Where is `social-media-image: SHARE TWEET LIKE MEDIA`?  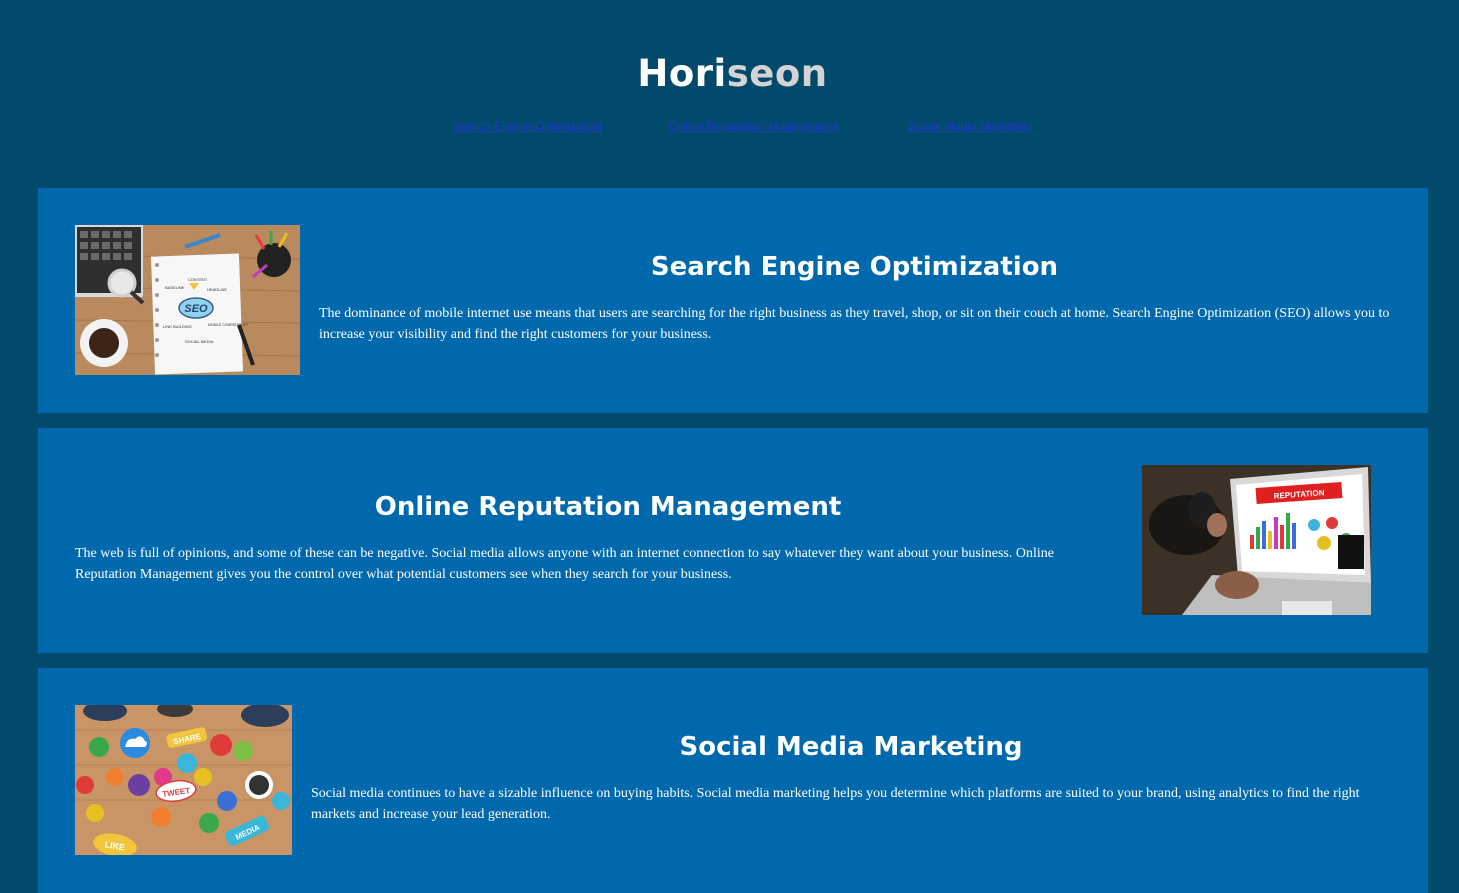 social-media-image: SHARE TWEET LIKE MEDIA is located at coordinates (183, 780).